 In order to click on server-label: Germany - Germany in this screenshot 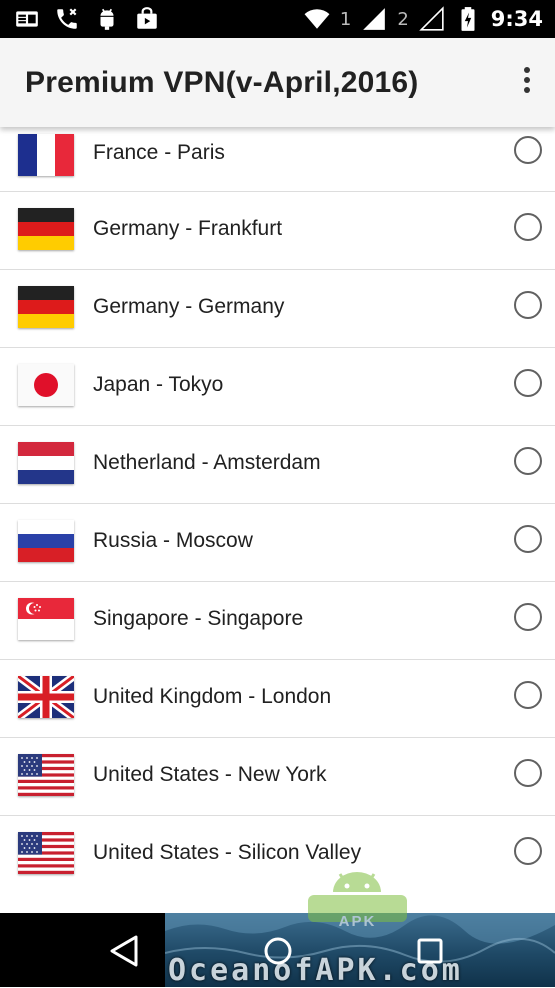, I will do `click(189, 306)`.